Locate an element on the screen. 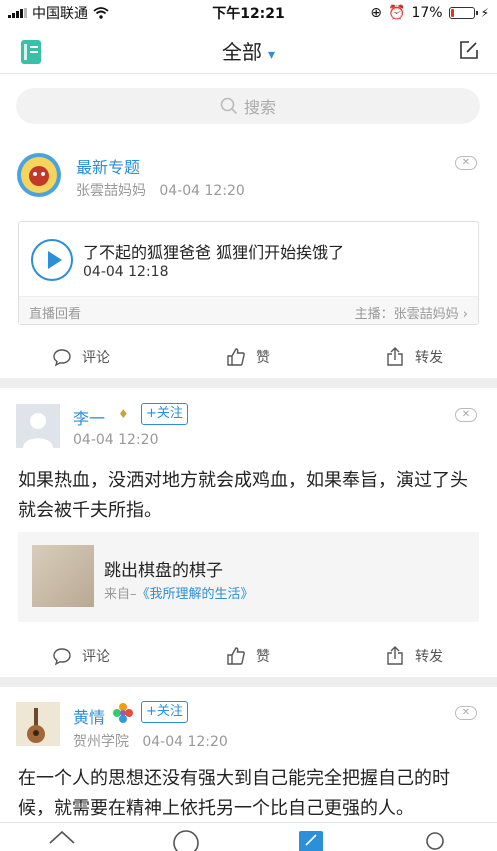  page-title: 全部 ▾ is located at coordinates (248, 50).